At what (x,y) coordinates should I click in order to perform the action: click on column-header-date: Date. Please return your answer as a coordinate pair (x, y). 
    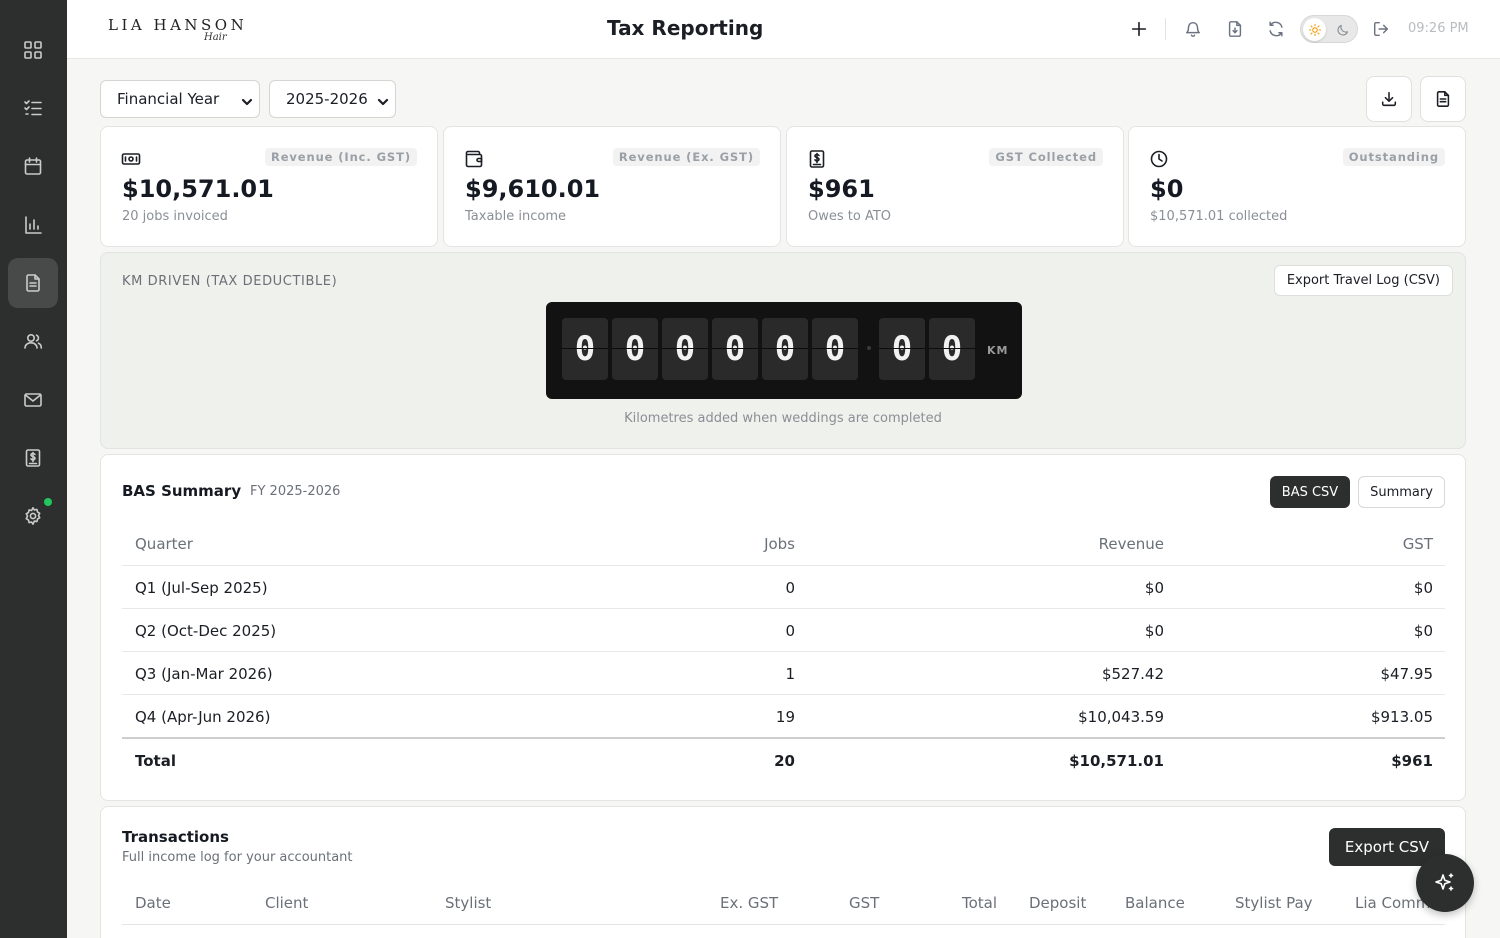
    Looking at the image, I should click on (153, 903).